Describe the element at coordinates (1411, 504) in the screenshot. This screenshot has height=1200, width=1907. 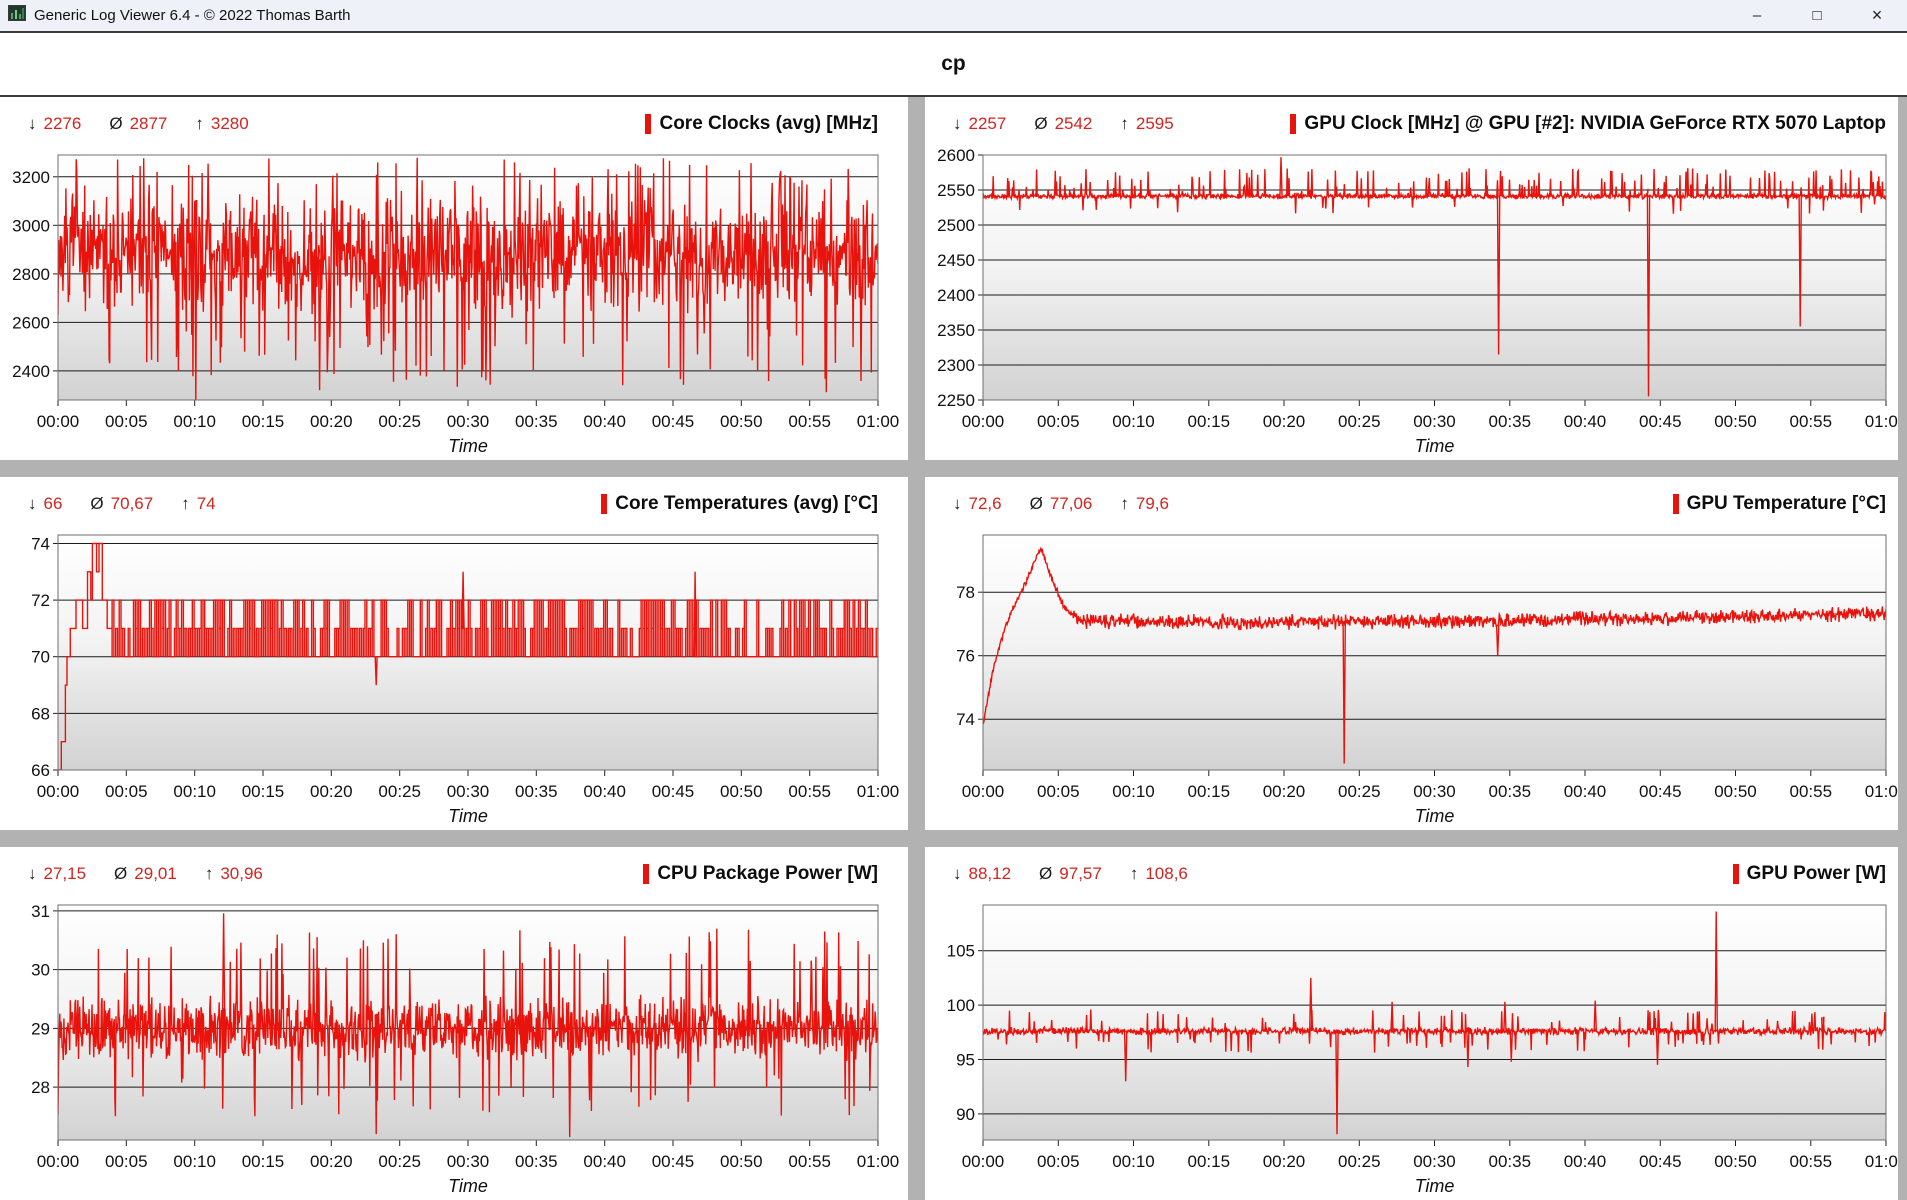
I see `chart-header: ↓ 72,6 Ø 77,06 ↑ 79,6 GPU Temperature [°C]` at that location.